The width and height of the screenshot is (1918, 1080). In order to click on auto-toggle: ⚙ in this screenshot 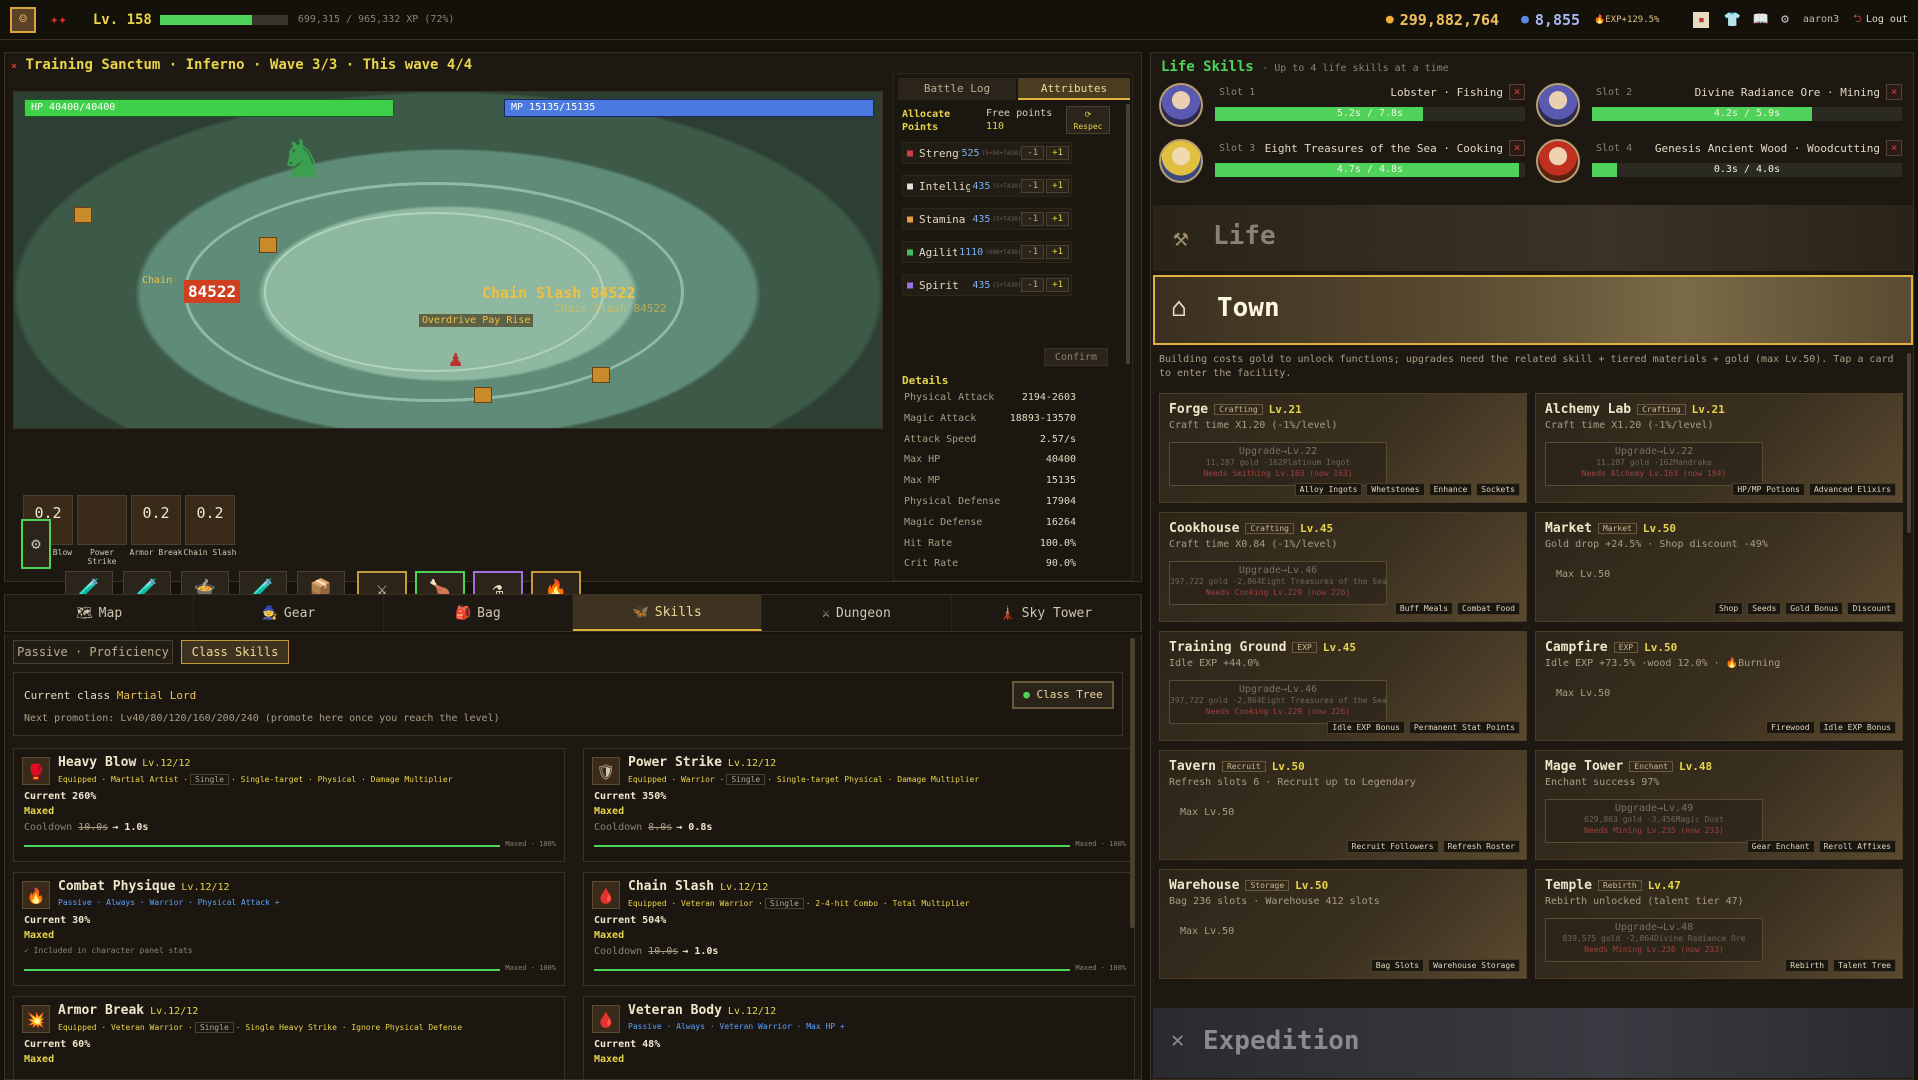, I will do `click(36, 544)`.